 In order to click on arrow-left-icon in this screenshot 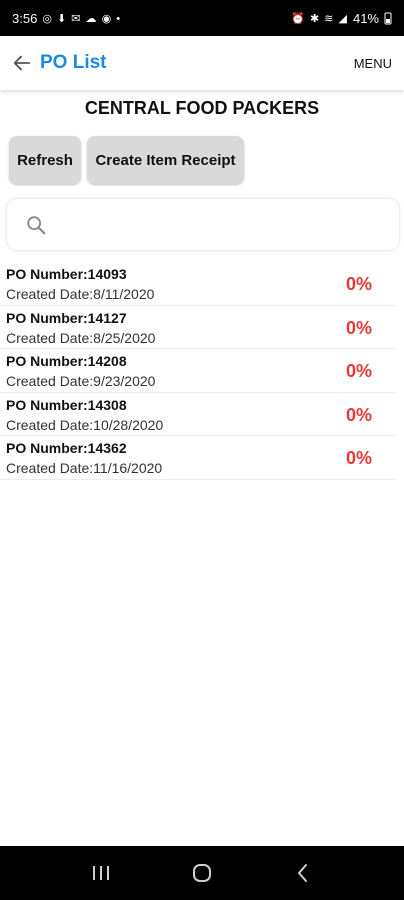, I will do `click(22, 63)`.